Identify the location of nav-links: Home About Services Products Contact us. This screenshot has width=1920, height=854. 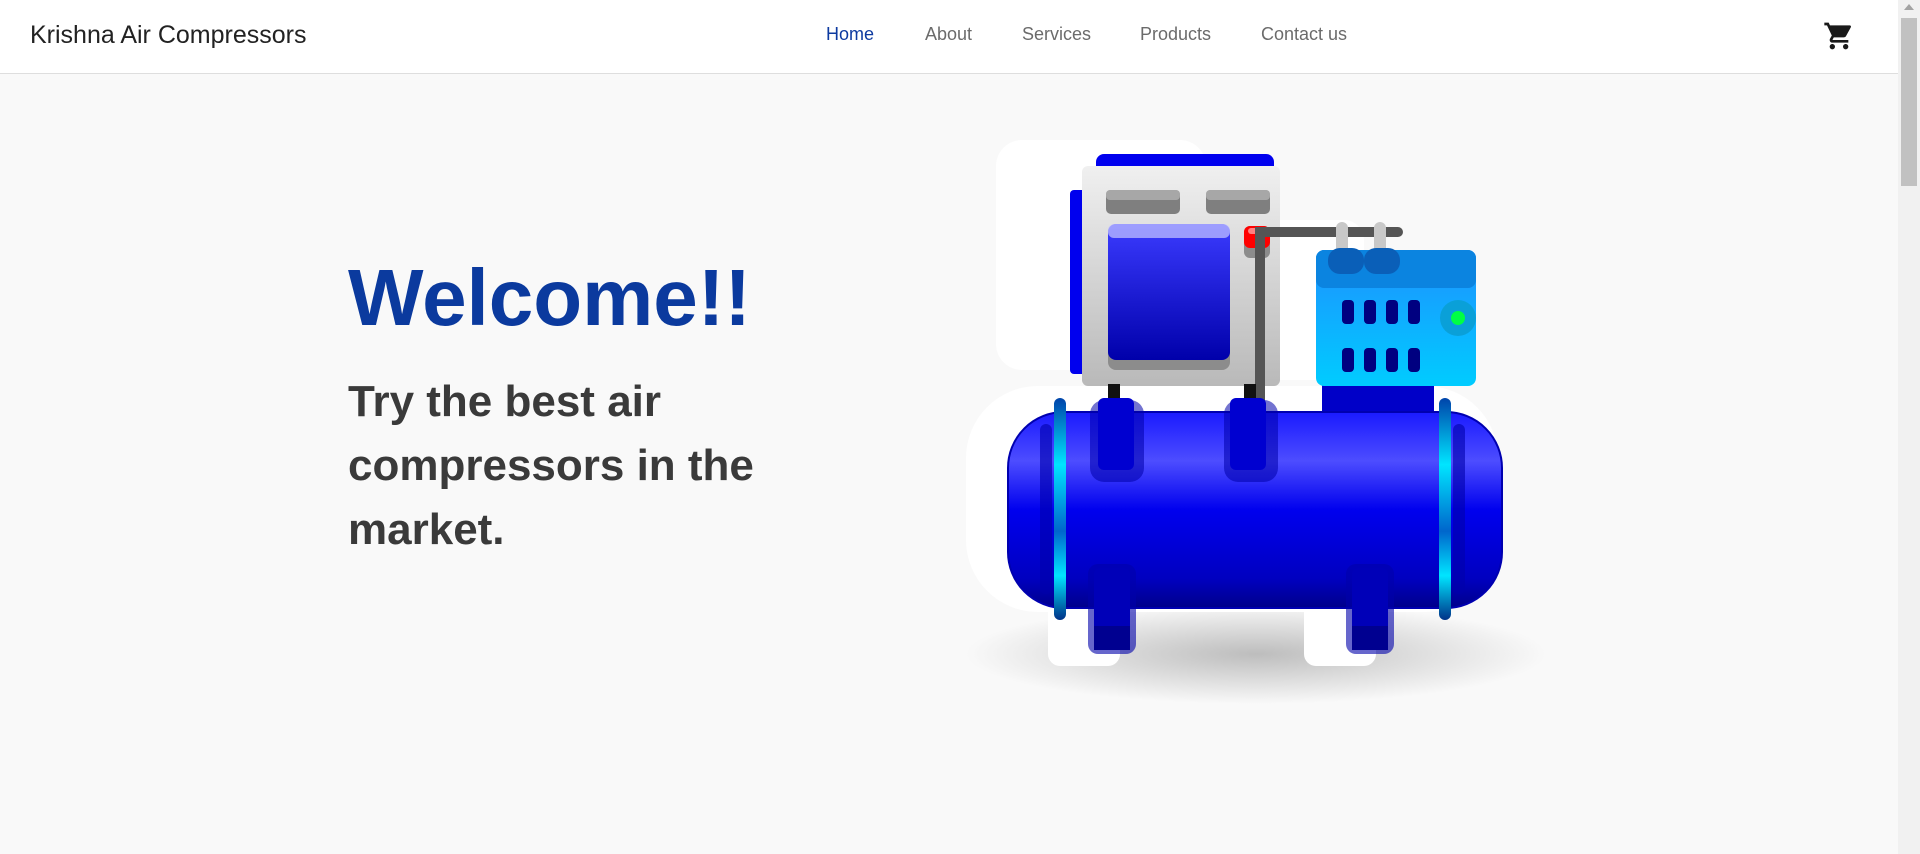
(1086, 34).